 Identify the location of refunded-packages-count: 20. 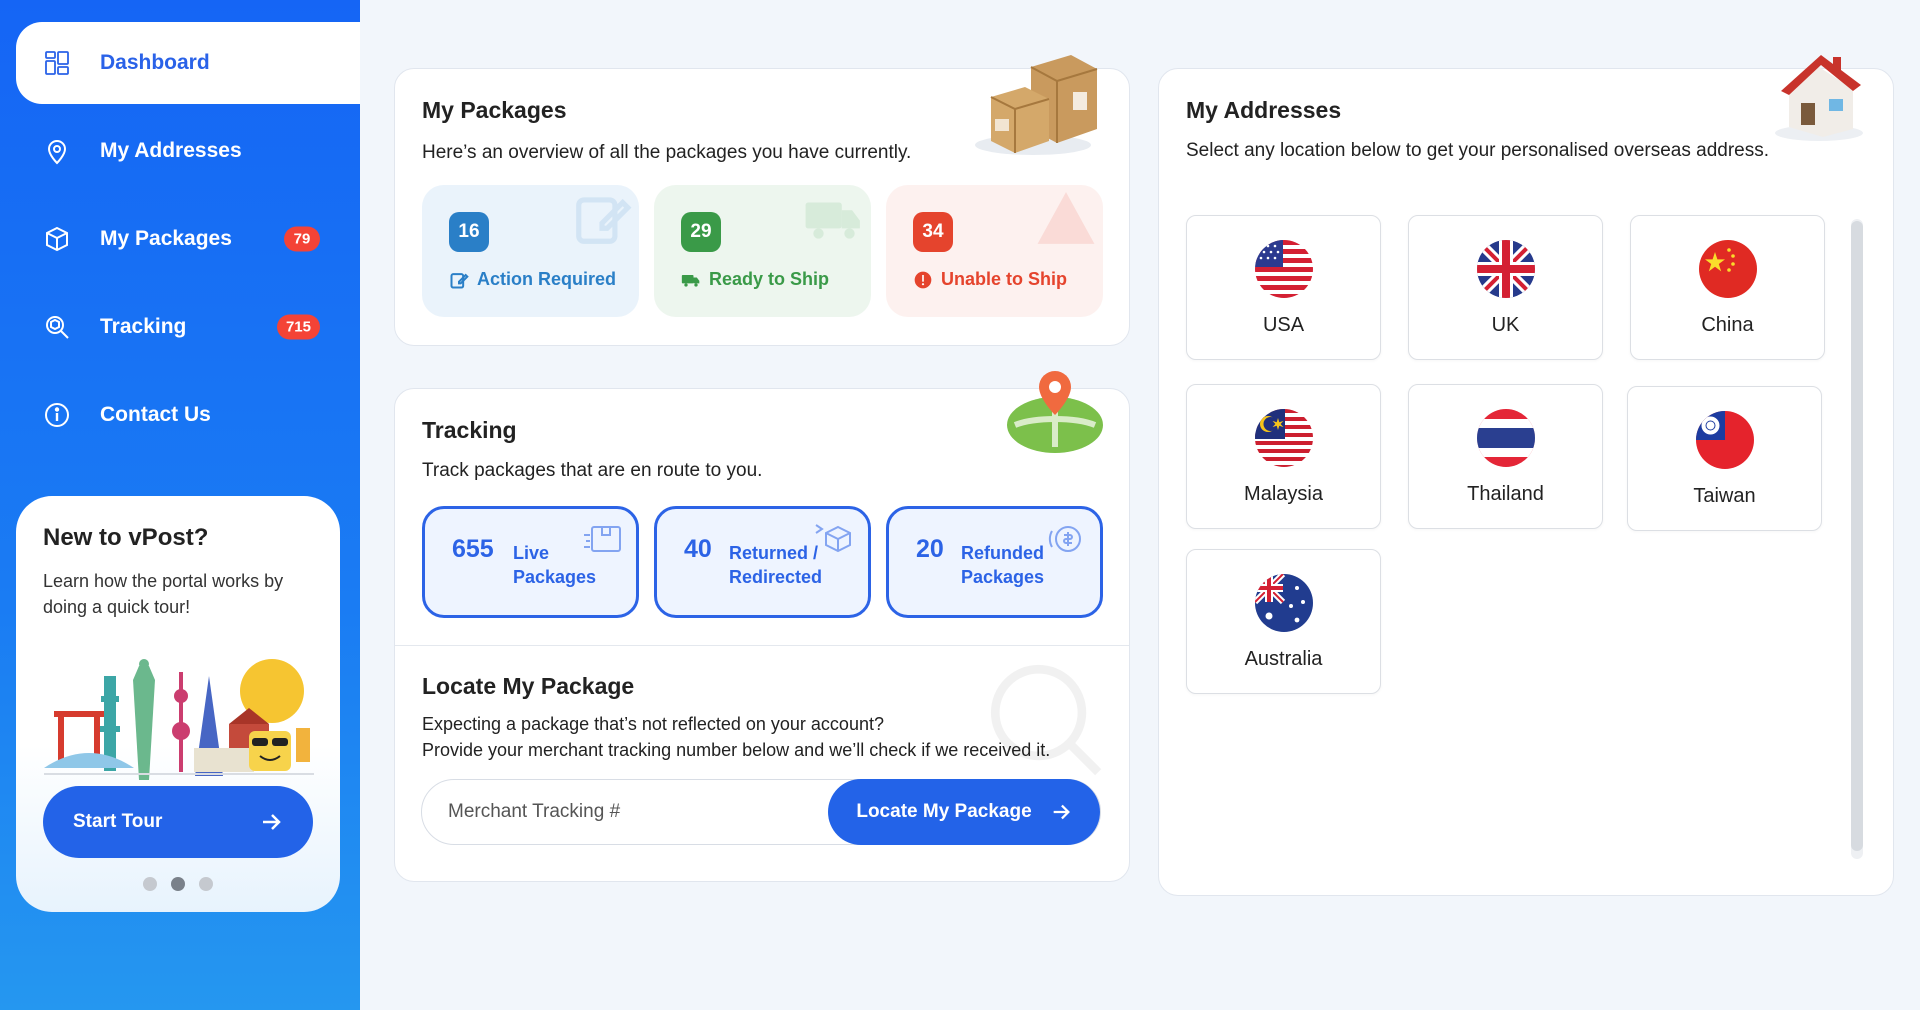
(930, 549).